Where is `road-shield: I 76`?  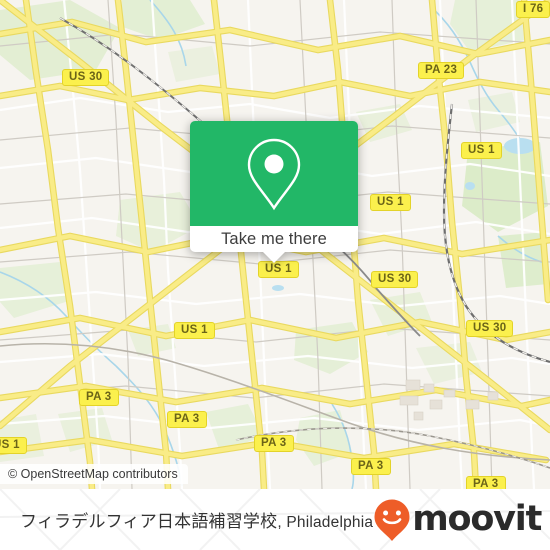
road-shield: I 76 is located at coordinates (533, 9).